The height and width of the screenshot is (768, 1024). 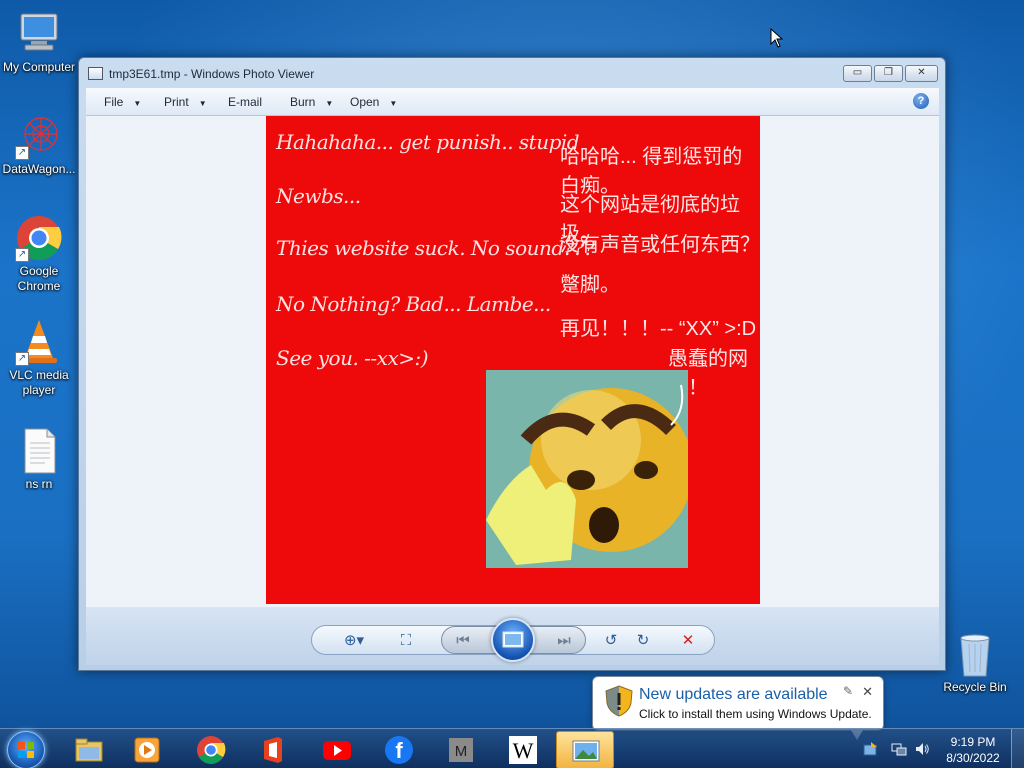 What do you see at coordinates (512, 102) in the screenshot?
I see `menu-bar: File ▼ Print ▼ E-mail Burn ▼ Open ▼ ?` at bounding box center [512, 102].